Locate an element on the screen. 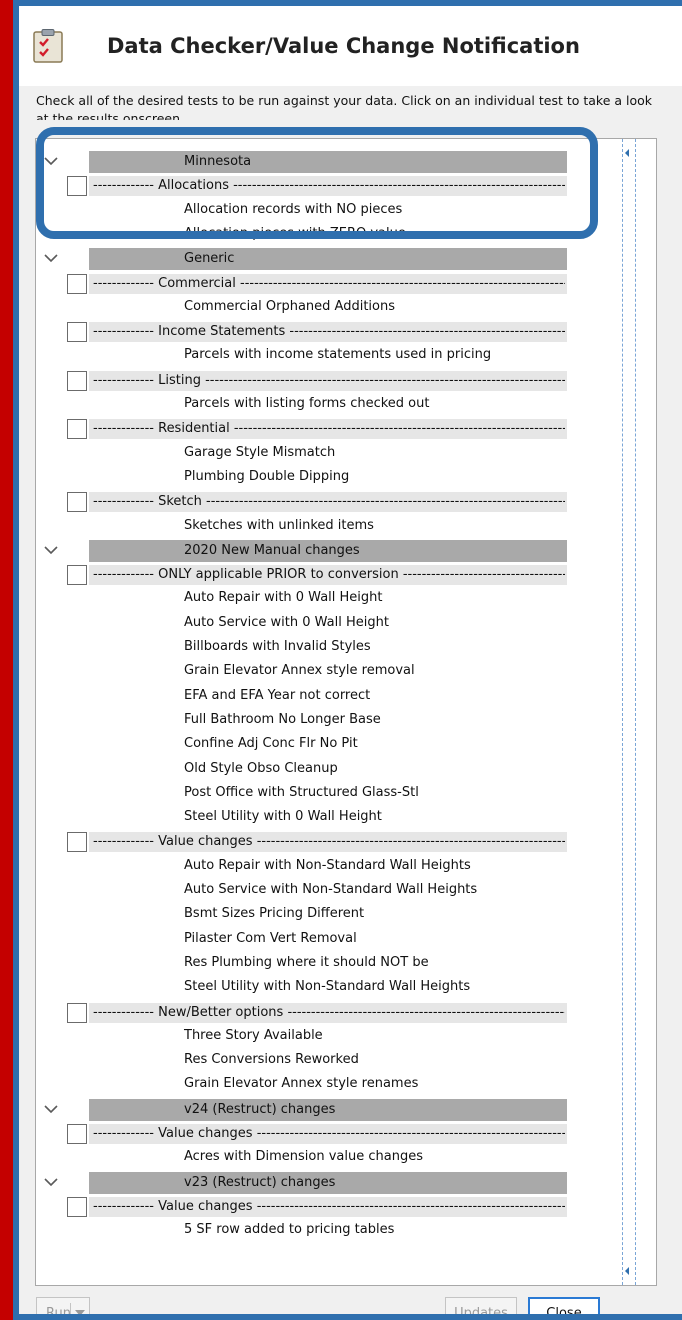  tree-group-row: v24 (Restruct) changes is located at coordinates (329, 1109).